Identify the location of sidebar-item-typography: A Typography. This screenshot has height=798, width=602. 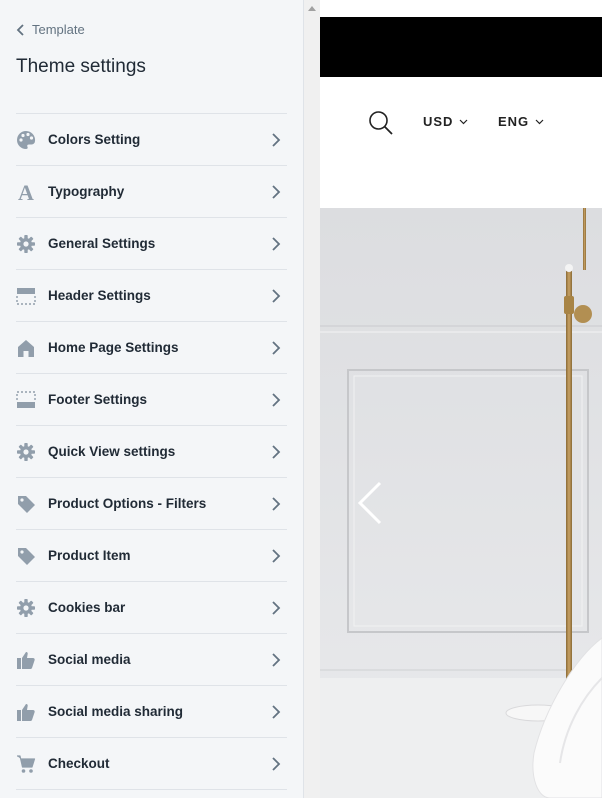
(151, 192).